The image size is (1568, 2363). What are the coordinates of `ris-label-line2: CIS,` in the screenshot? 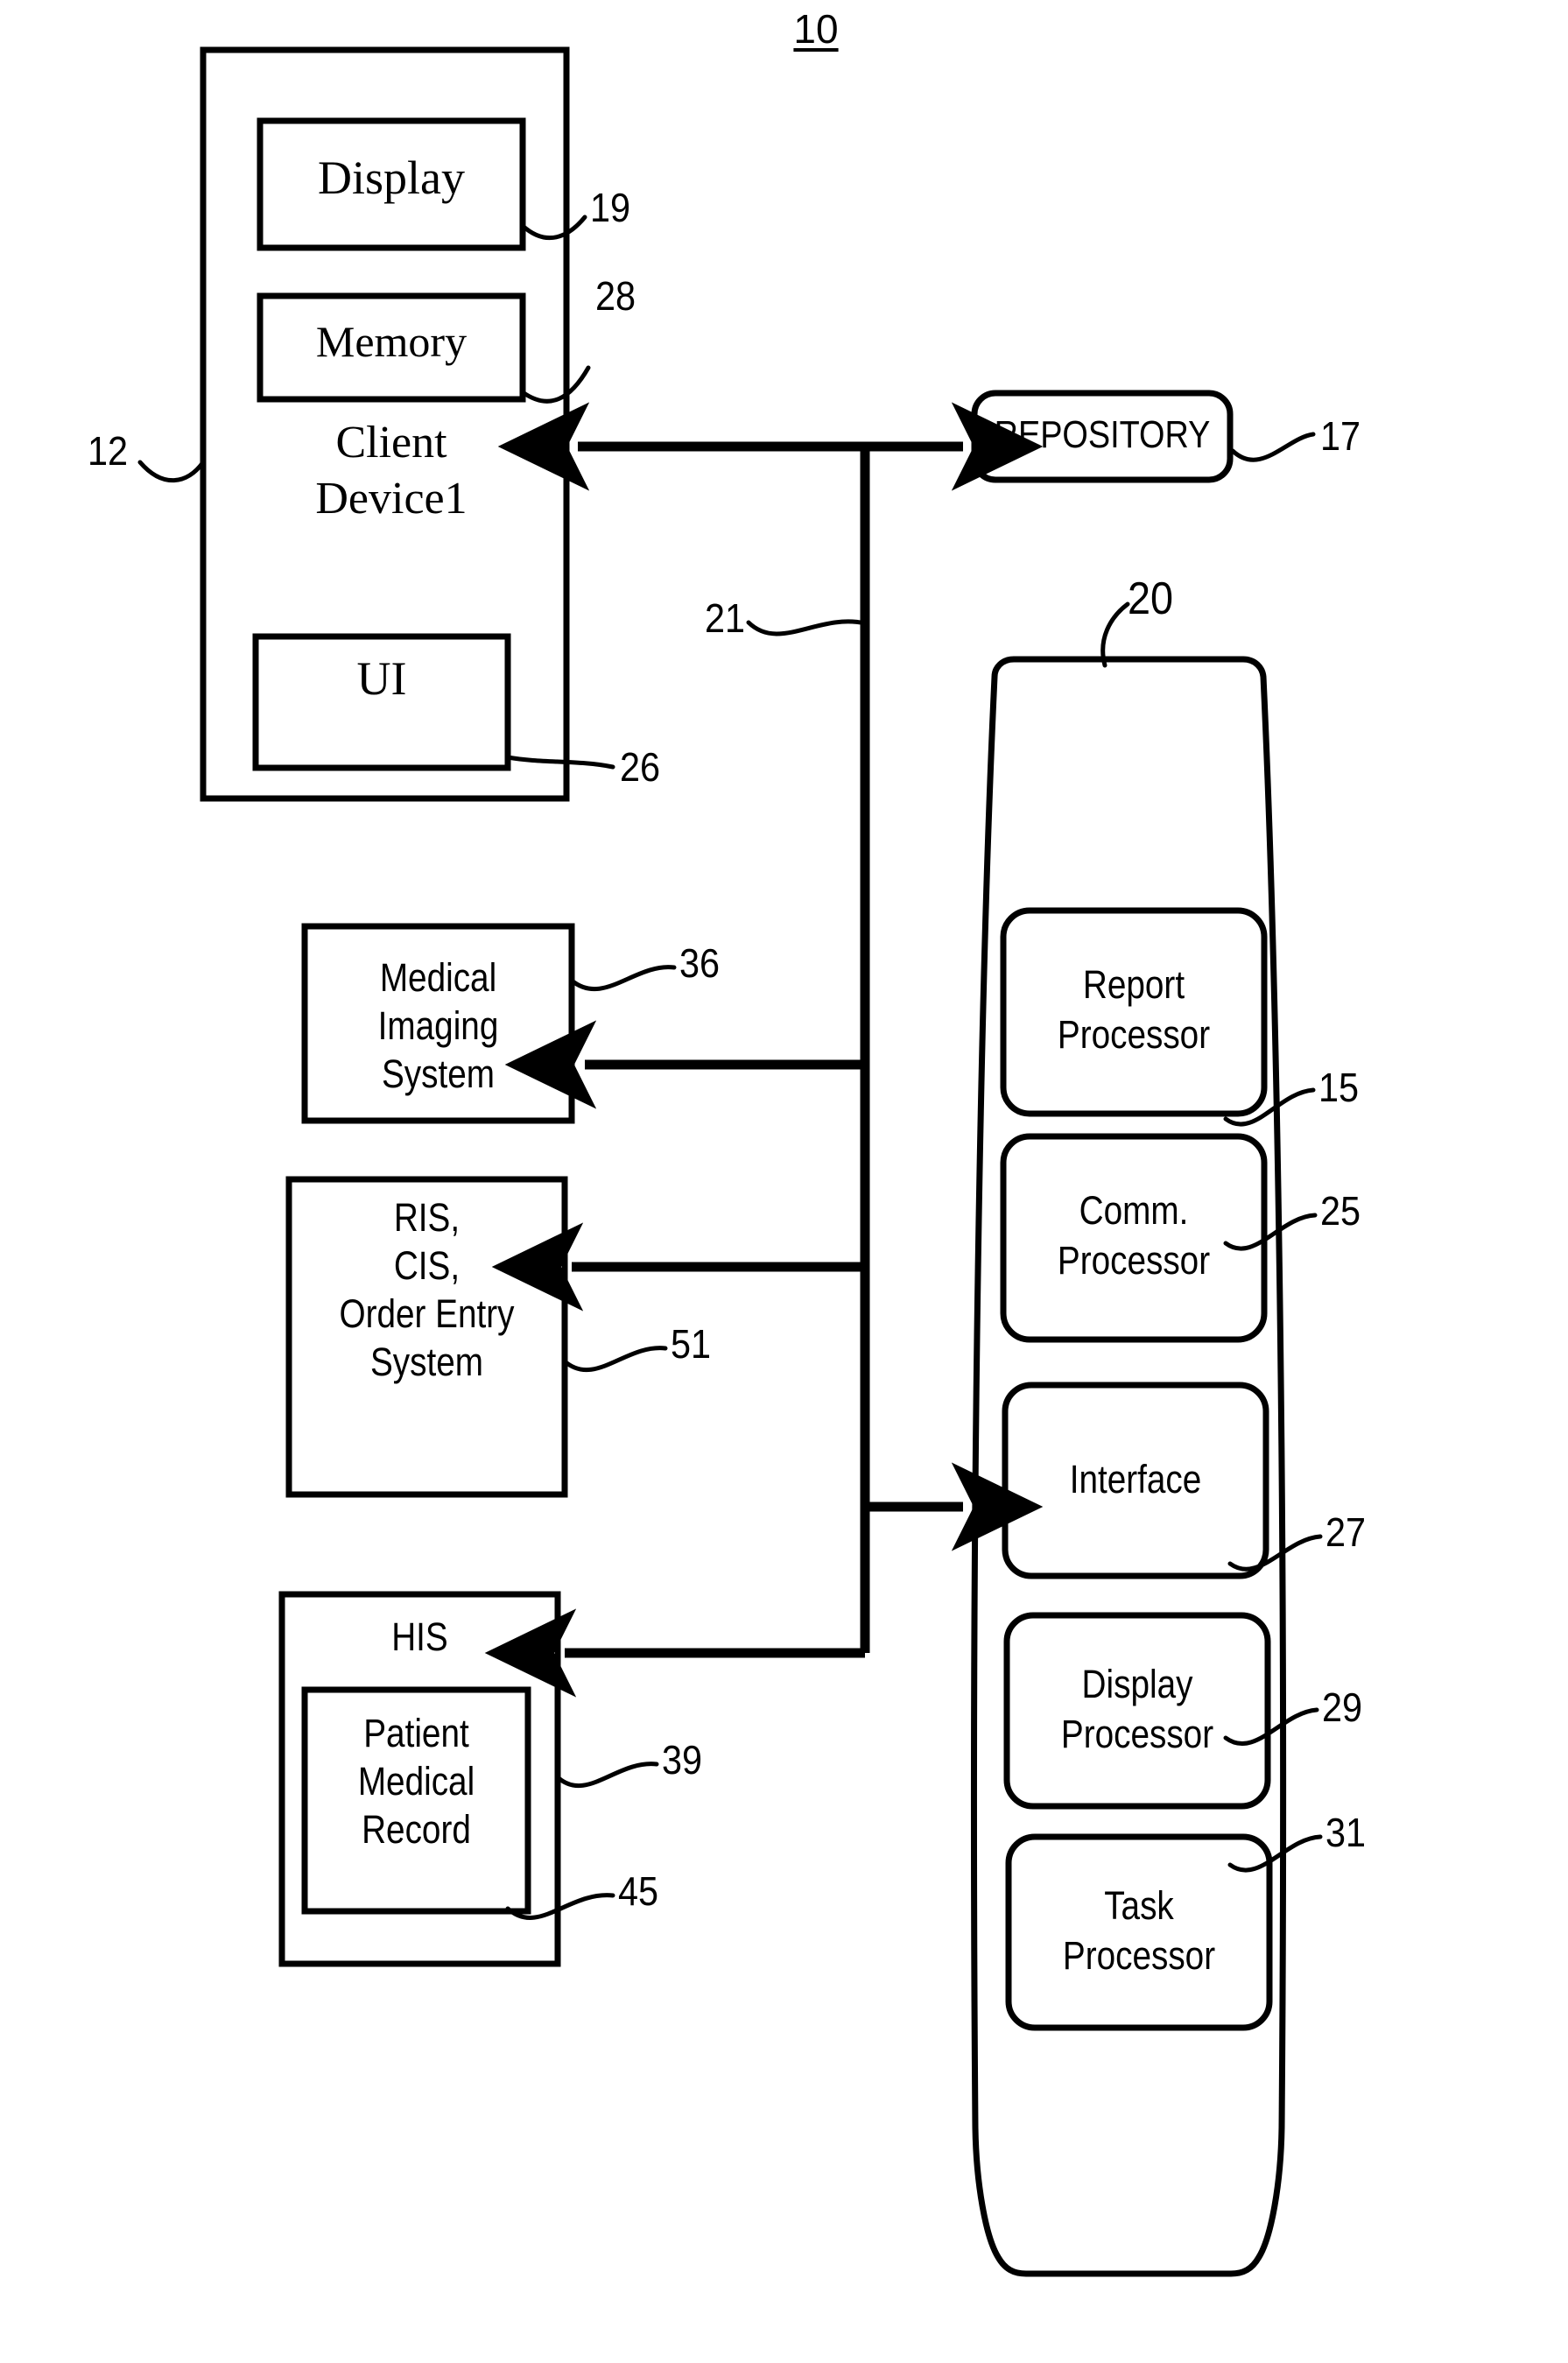 It's located at (427, 1265).